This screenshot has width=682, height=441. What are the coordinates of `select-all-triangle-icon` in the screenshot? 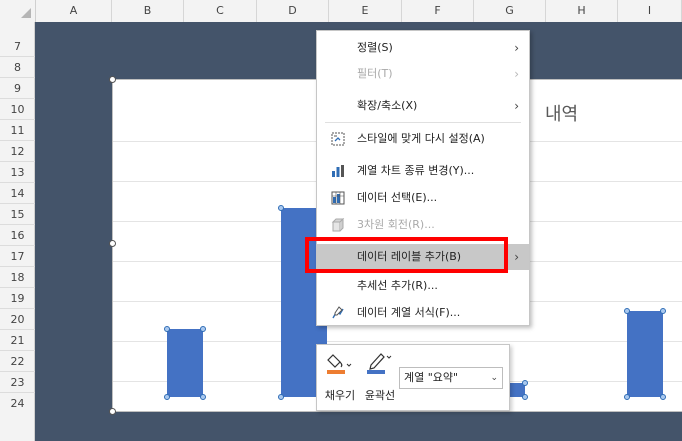 It's located at (26, 13).